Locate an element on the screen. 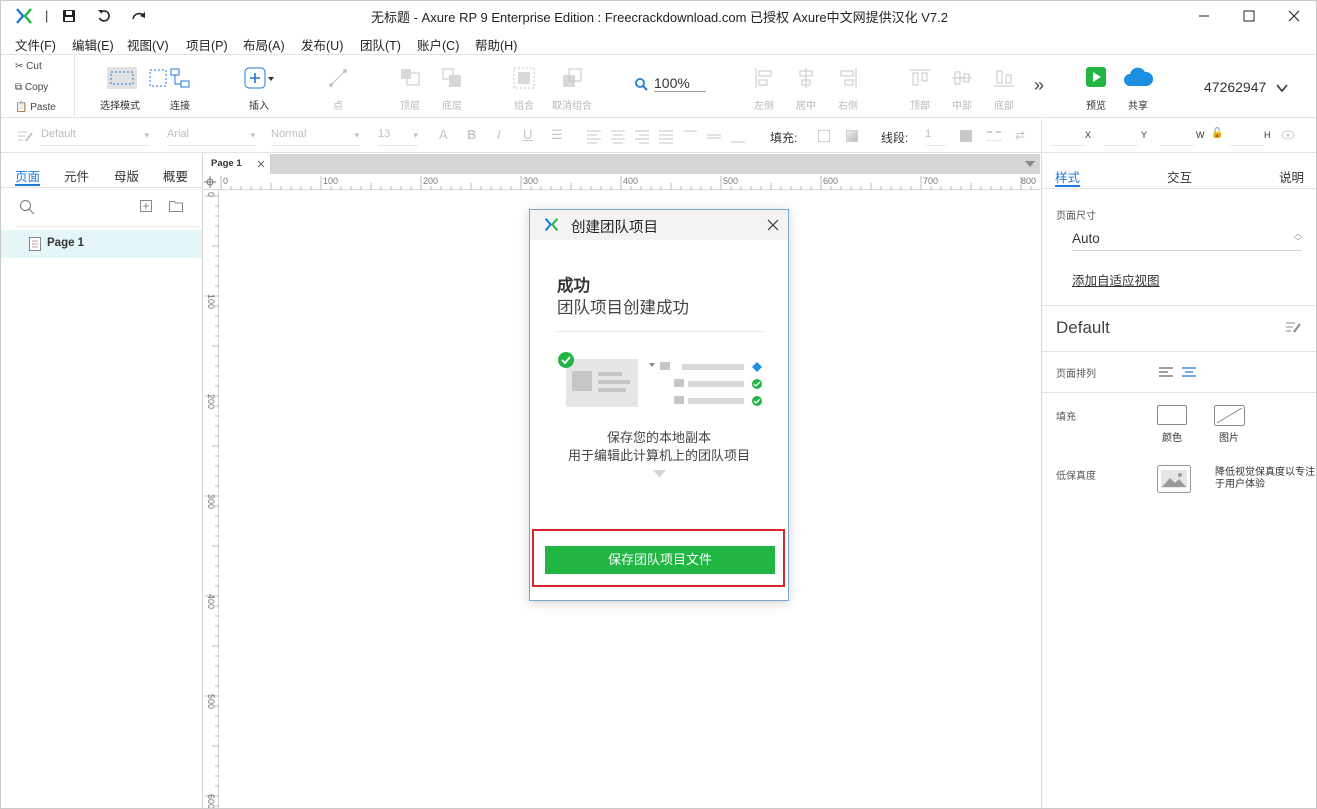 The image size is (1317, 809). align-center-label: 居中 is located at coordinates (806, 106).